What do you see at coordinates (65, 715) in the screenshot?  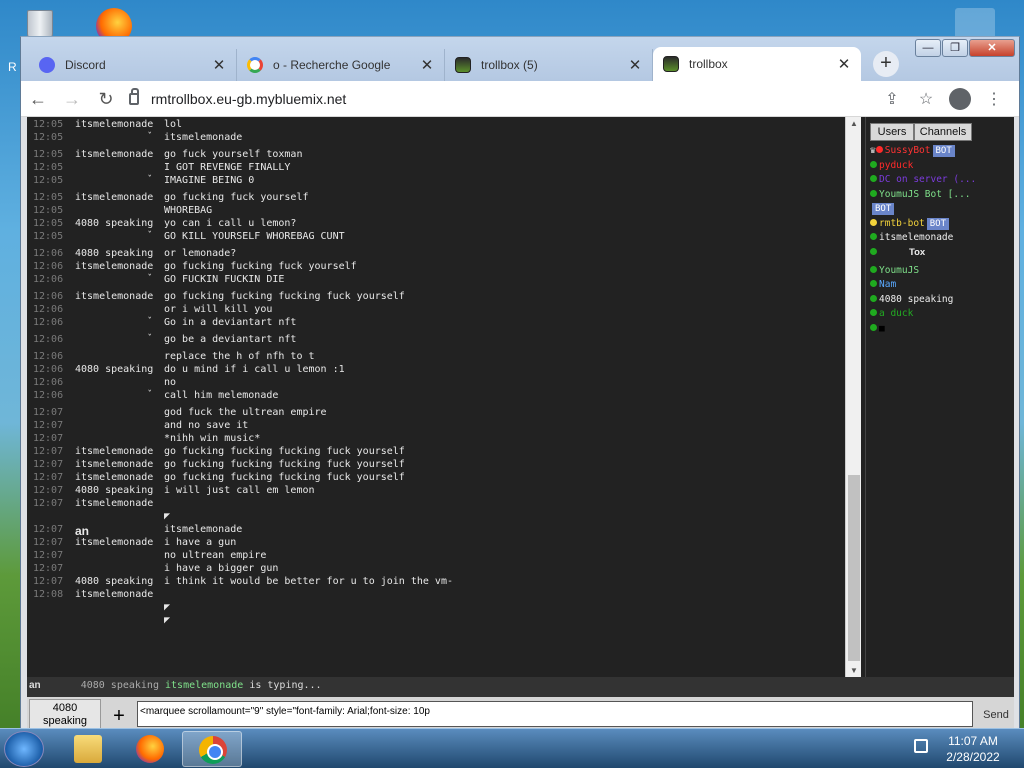 I see `nickname-button: 4080 speaking` at bounding box center [65, 715].